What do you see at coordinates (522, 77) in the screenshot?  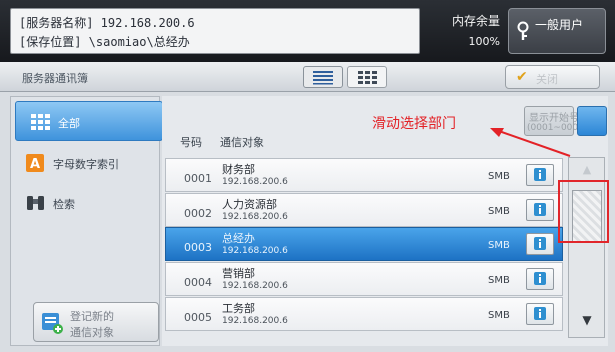 I see `checkmark-icon: ✔` at bounding box center [522, 77].